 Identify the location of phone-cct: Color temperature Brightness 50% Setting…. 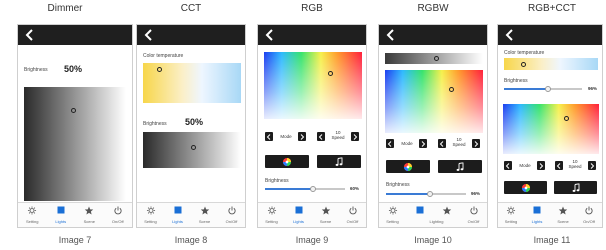
(191, 126).